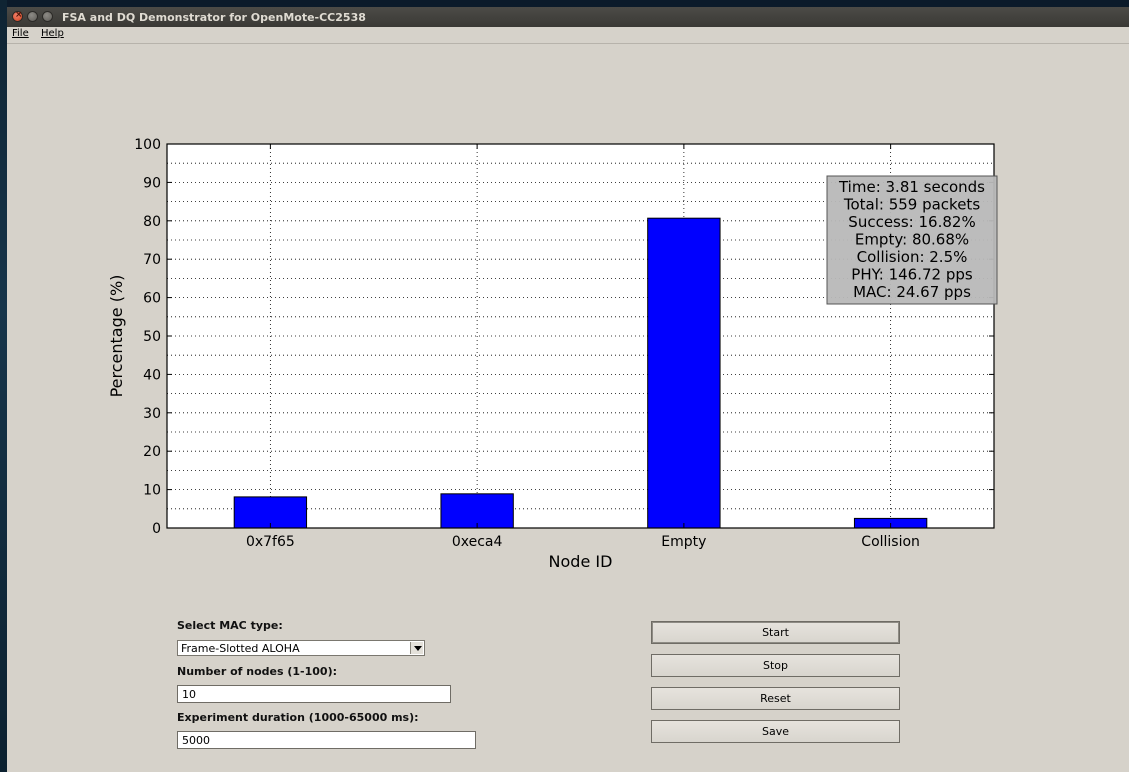  Describe the element at coordinates (911, 205) in the screenshot. I see `stats-line: Total: 559 packets` at that location.